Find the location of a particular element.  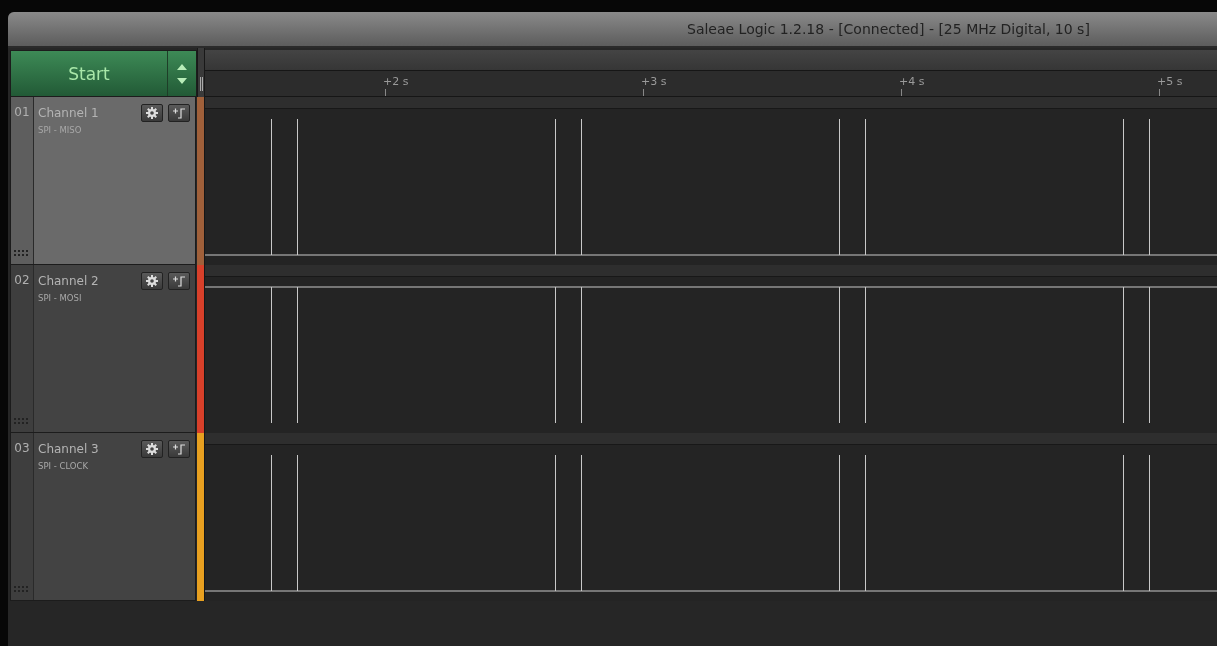

start-button: Start is located at coordinates (89, 73).